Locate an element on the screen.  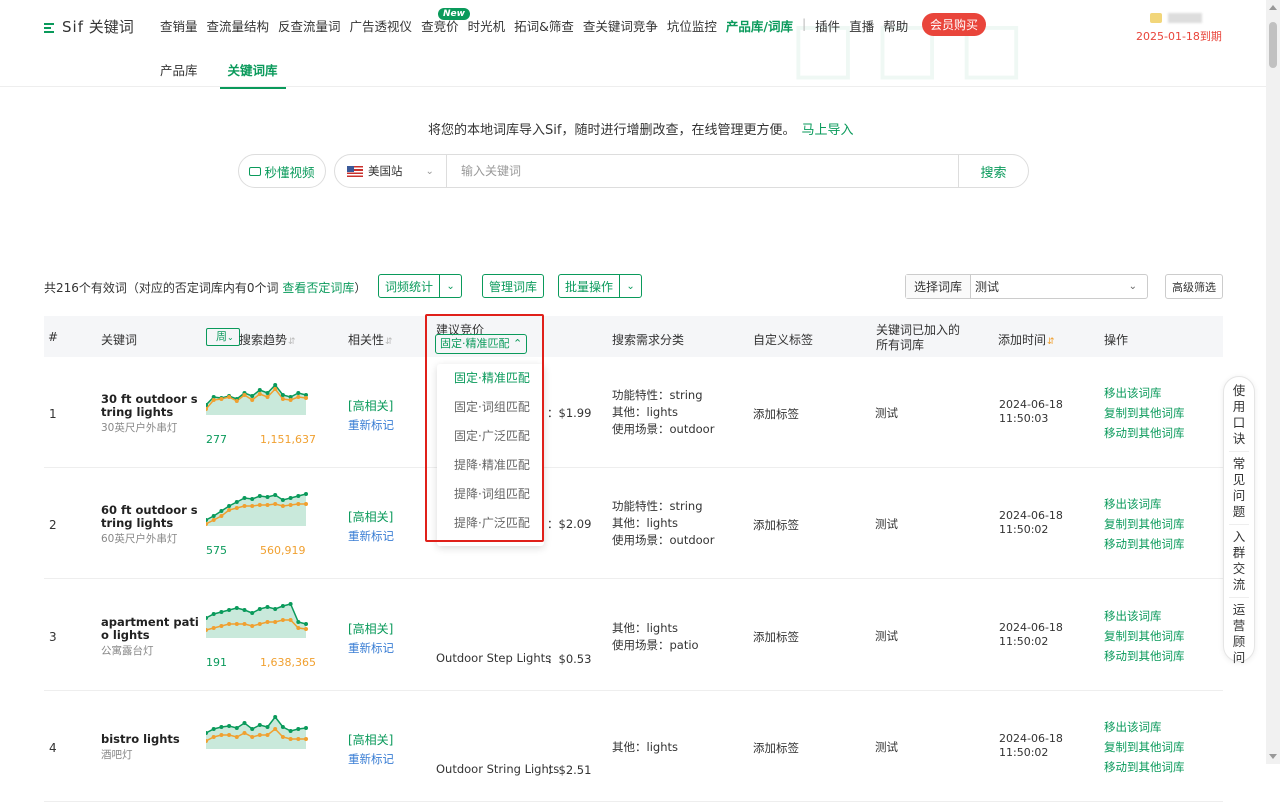
float-item-group: 入群交流 is located at coordinates (1239, 561).